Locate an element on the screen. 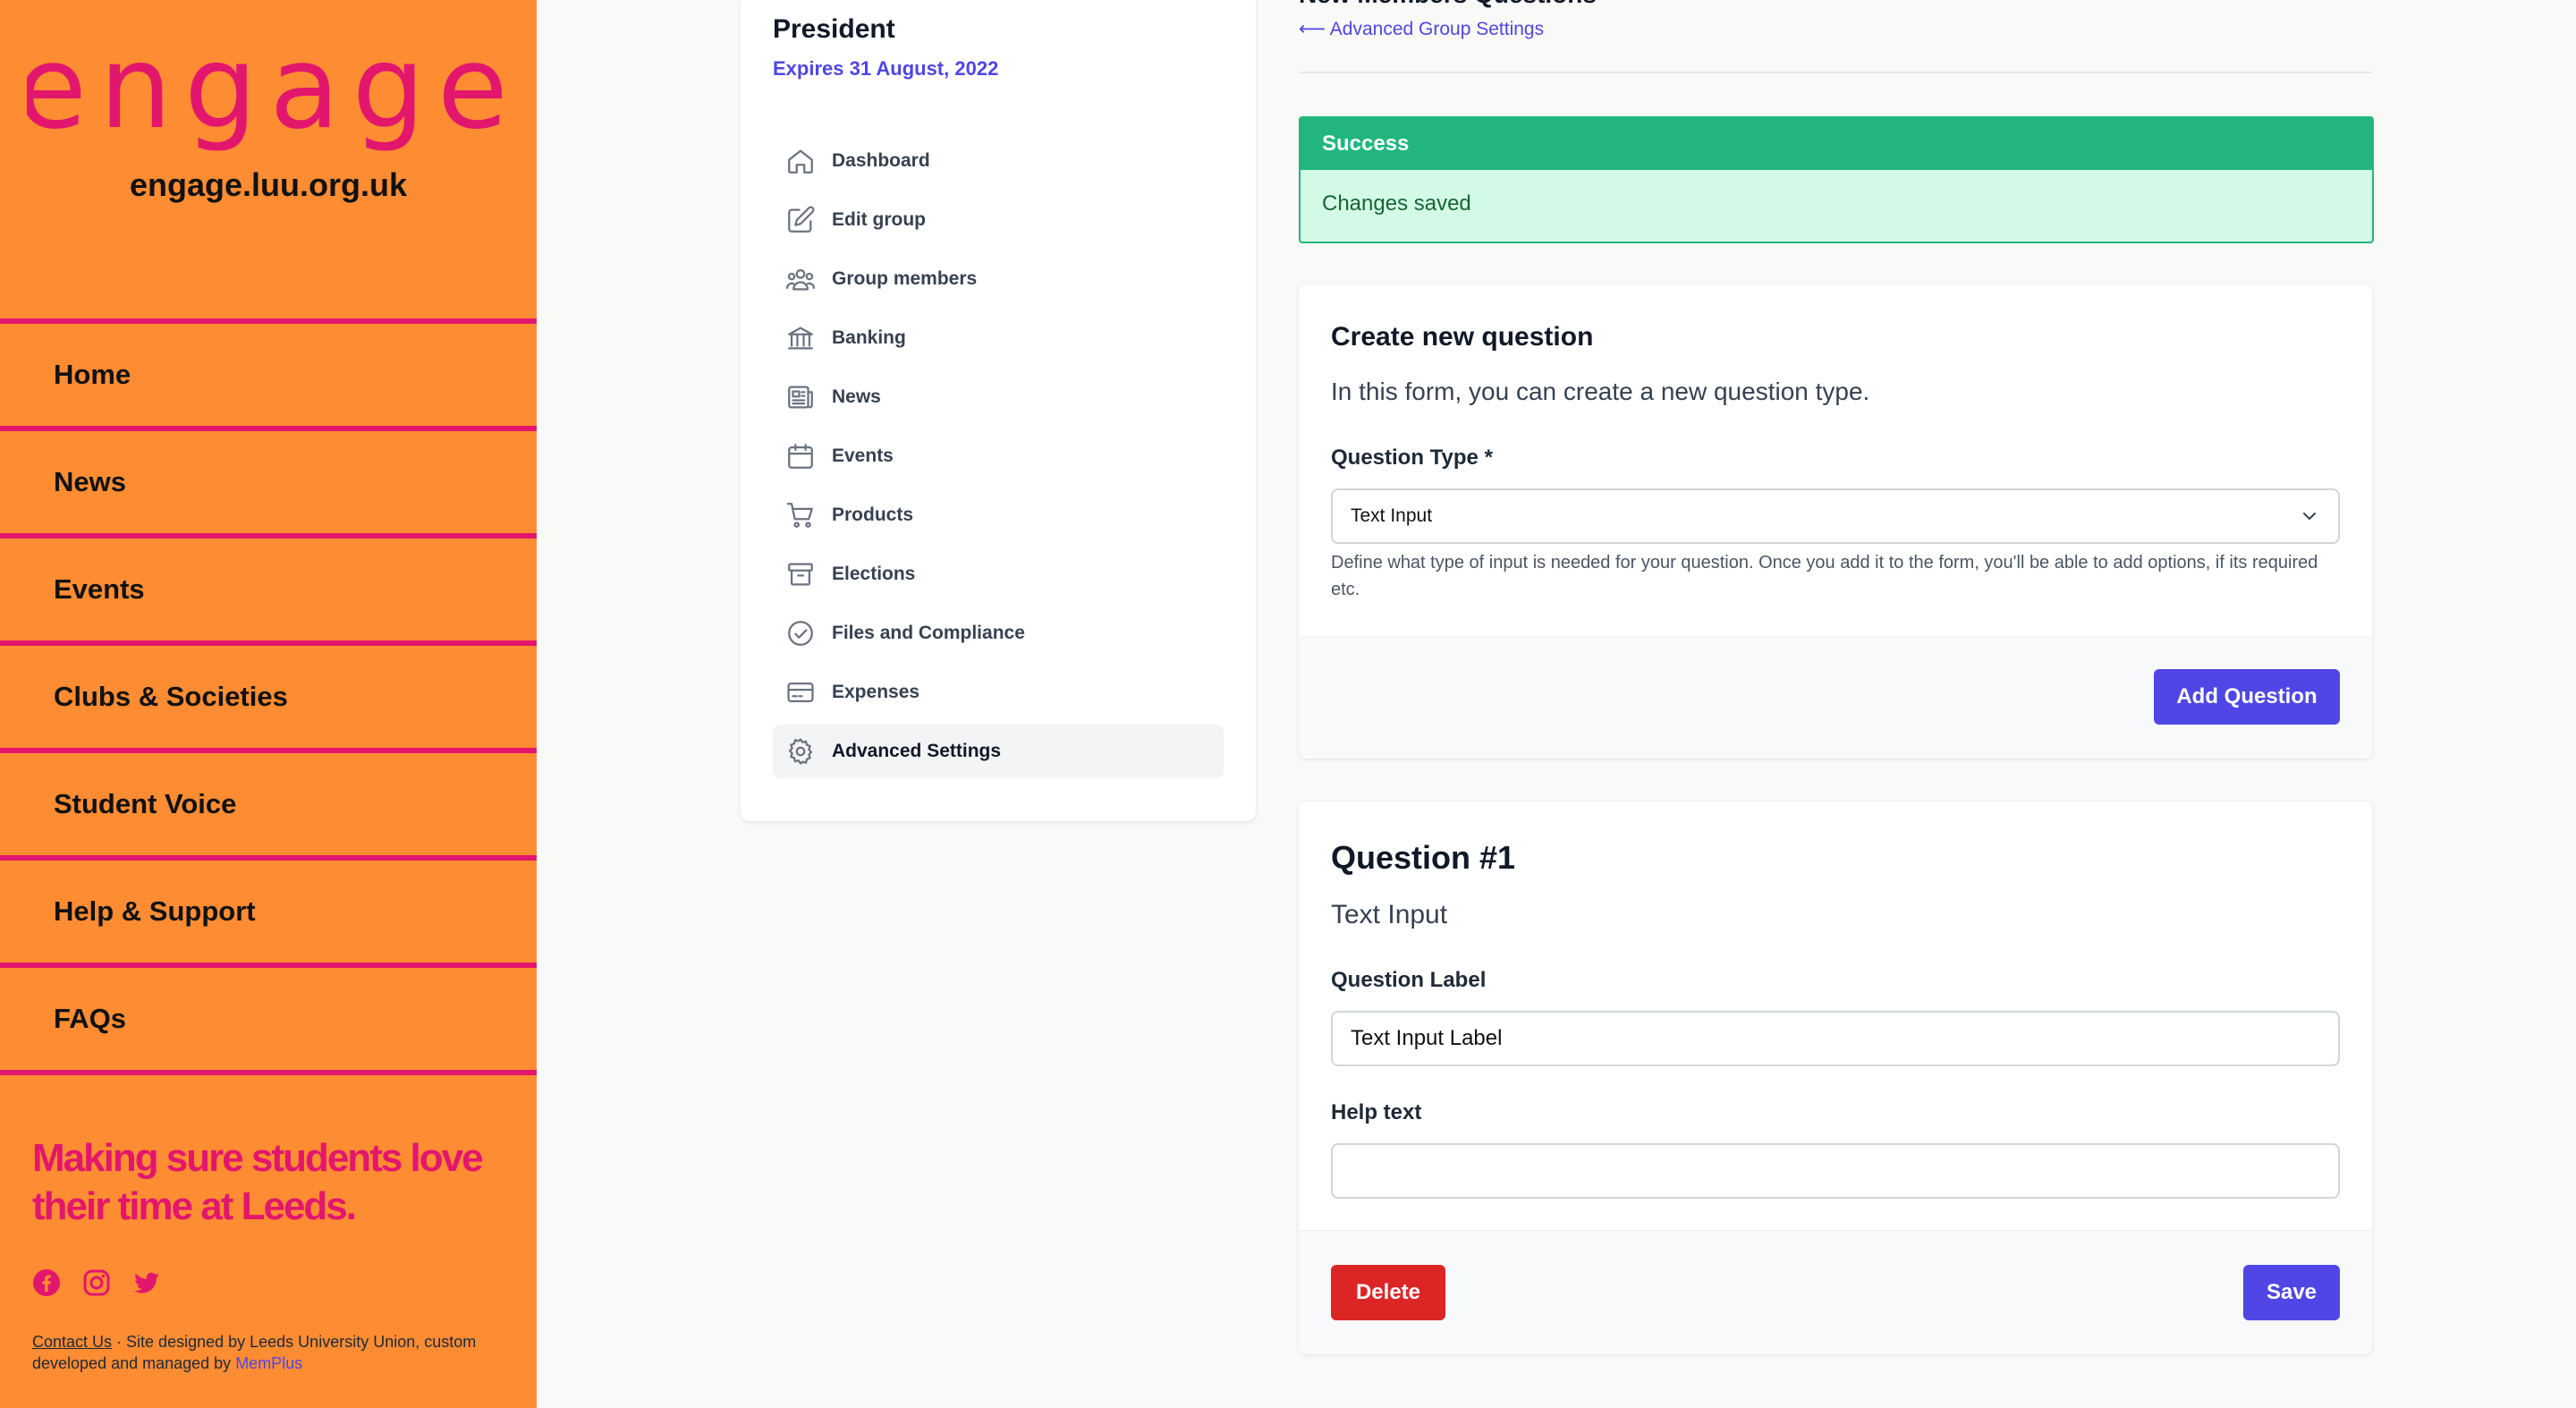 This screenshot has height=1408, width=2576. instagram-icon is located at coordinates (96, 1282).